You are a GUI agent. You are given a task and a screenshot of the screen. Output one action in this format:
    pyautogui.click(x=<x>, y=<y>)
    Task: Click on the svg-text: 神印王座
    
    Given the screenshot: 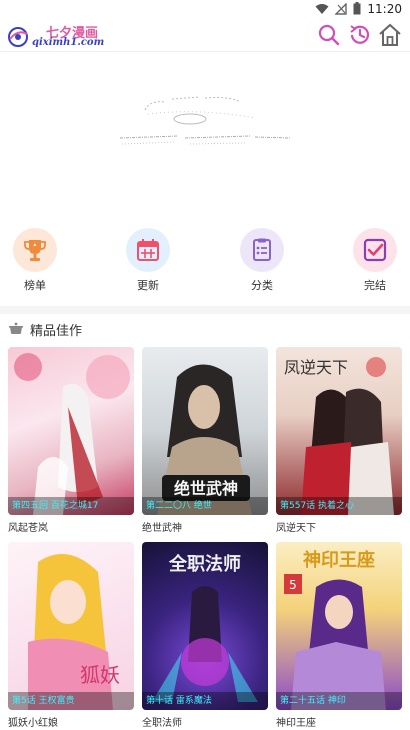 What is the action you would take?
    pyautogui.click(x=339, y=560)
    